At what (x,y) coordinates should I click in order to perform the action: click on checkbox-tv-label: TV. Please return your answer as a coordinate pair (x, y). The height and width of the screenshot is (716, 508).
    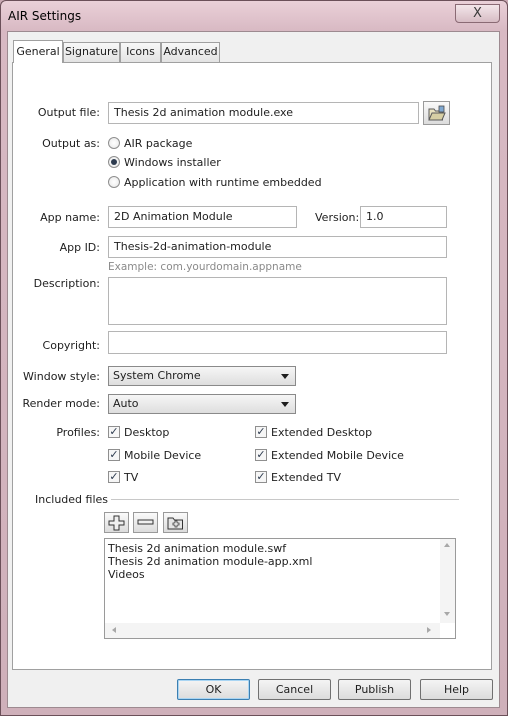
    Looking at the image, I should click on (131, 477).